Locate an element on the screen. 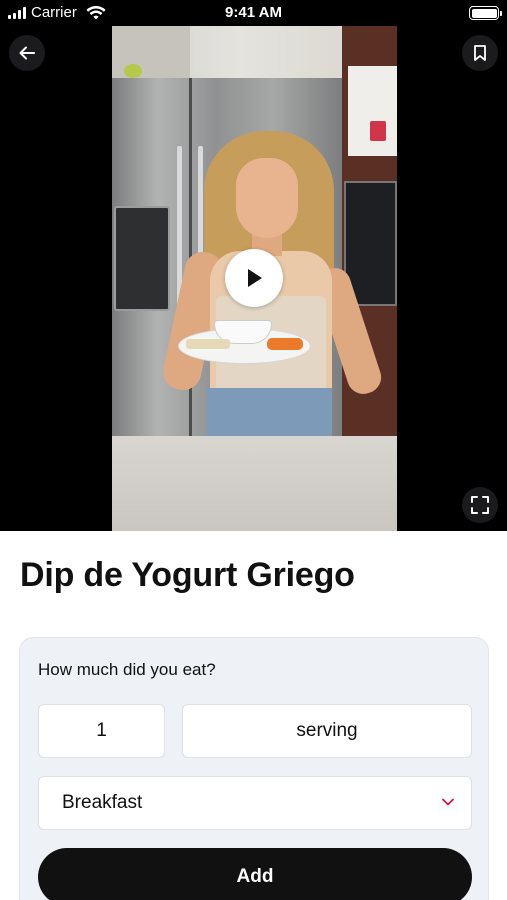 The width and height of the screenshot is (507, 900). add-button-label: Add is located at coordinates (255, 876).